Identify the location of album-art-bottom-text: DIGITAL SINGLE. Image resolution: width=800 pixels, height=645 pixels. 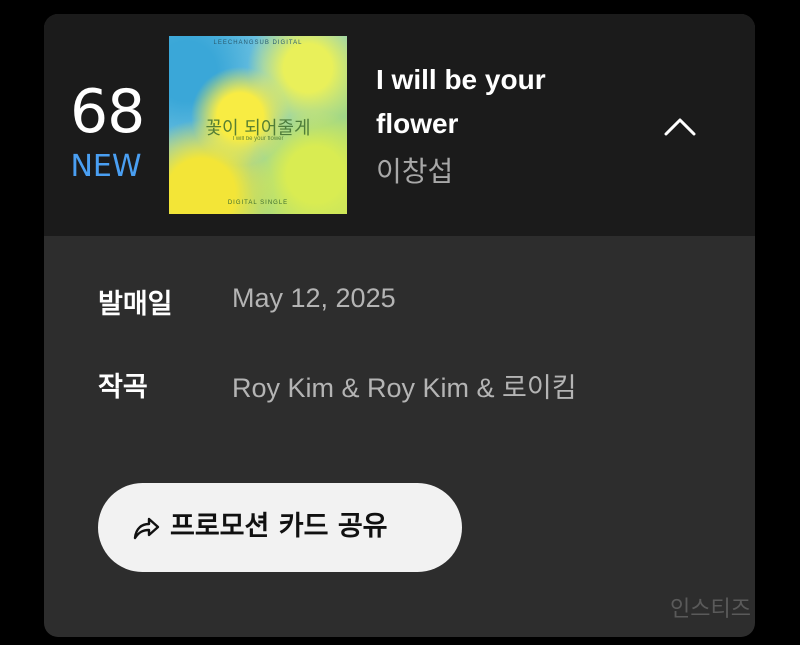
(258, 203).